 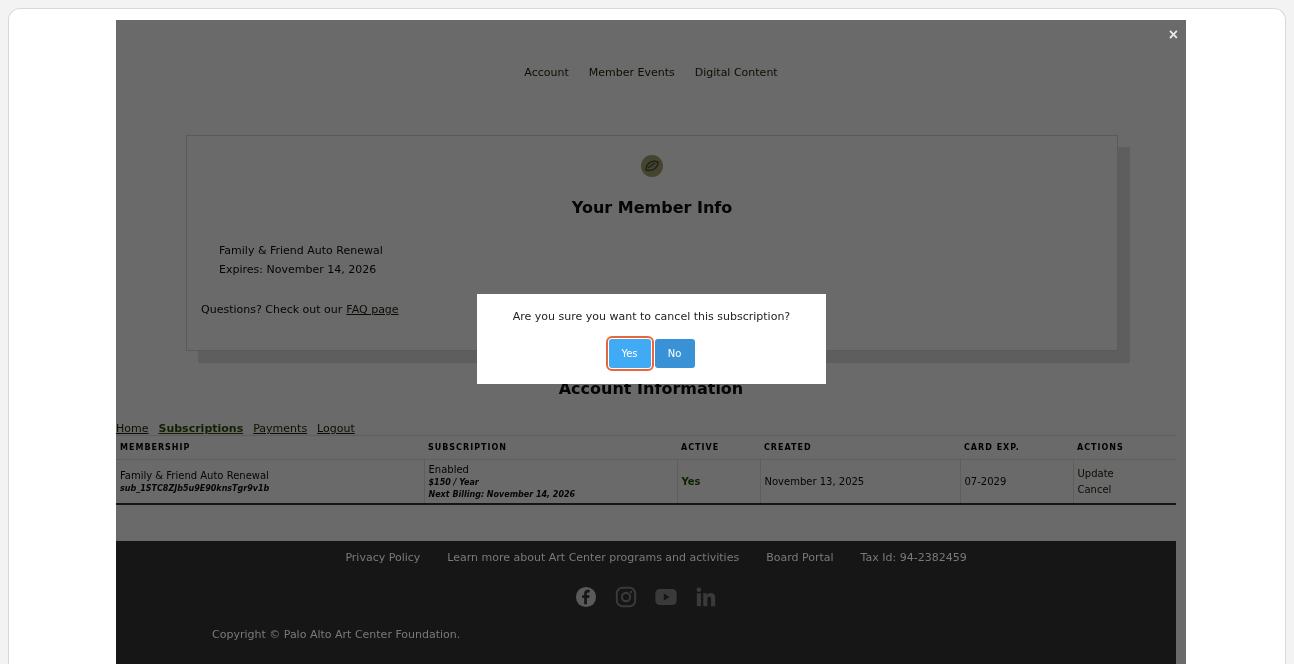 What do you see at coordinates (706, 597) in the screenshot?
I see `linkedin-icon` at bounding box center [706, 597].